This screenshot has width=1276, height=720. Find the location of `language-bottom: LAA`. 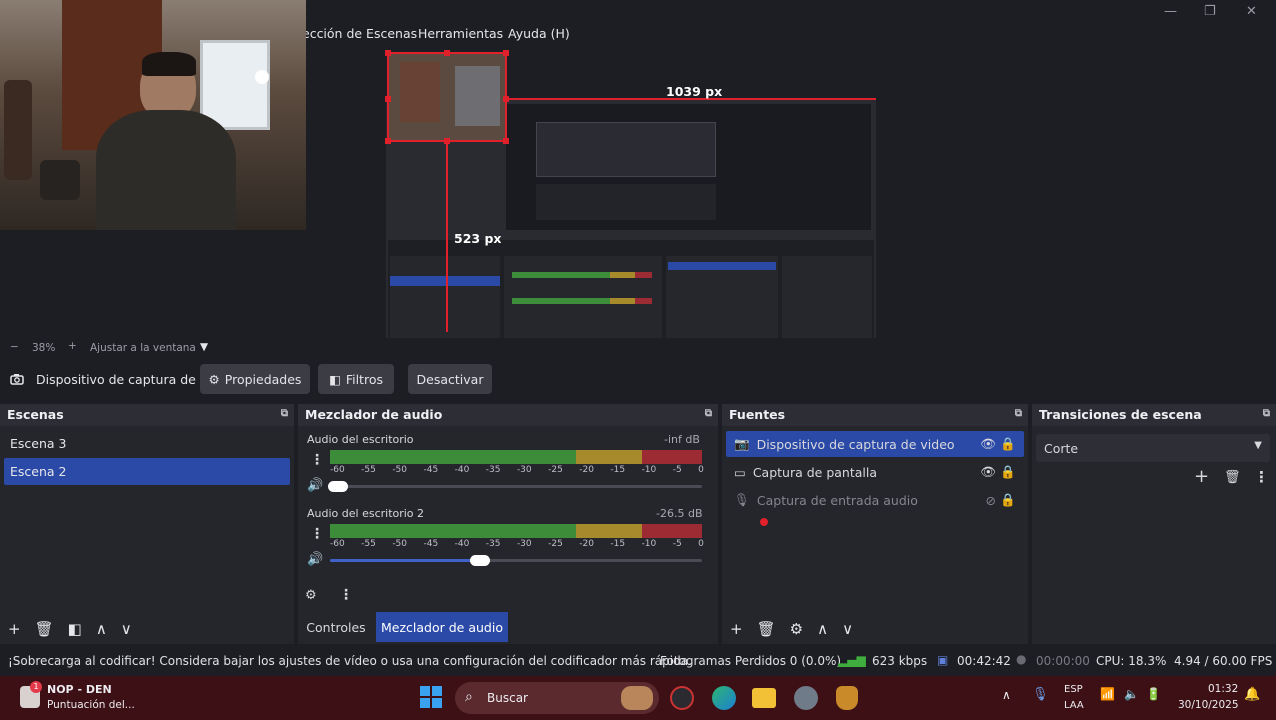

language-bottom: LAA is located at coordinates (1074, 705).